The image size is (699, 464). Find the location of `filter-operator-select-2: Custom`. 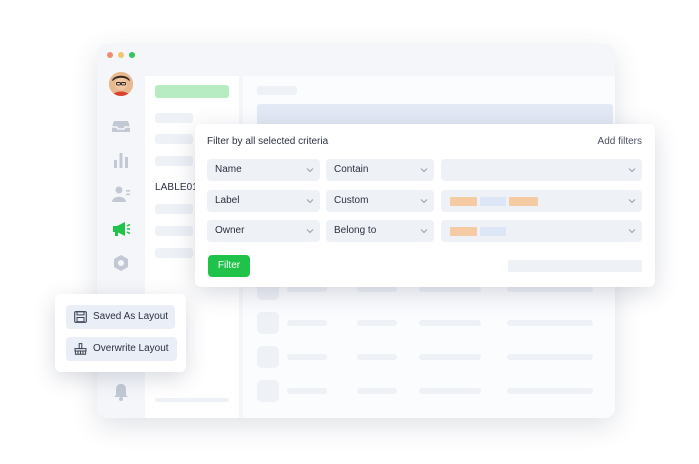

filter-operator-select-2: Custom is located at coordinates (380, 201).